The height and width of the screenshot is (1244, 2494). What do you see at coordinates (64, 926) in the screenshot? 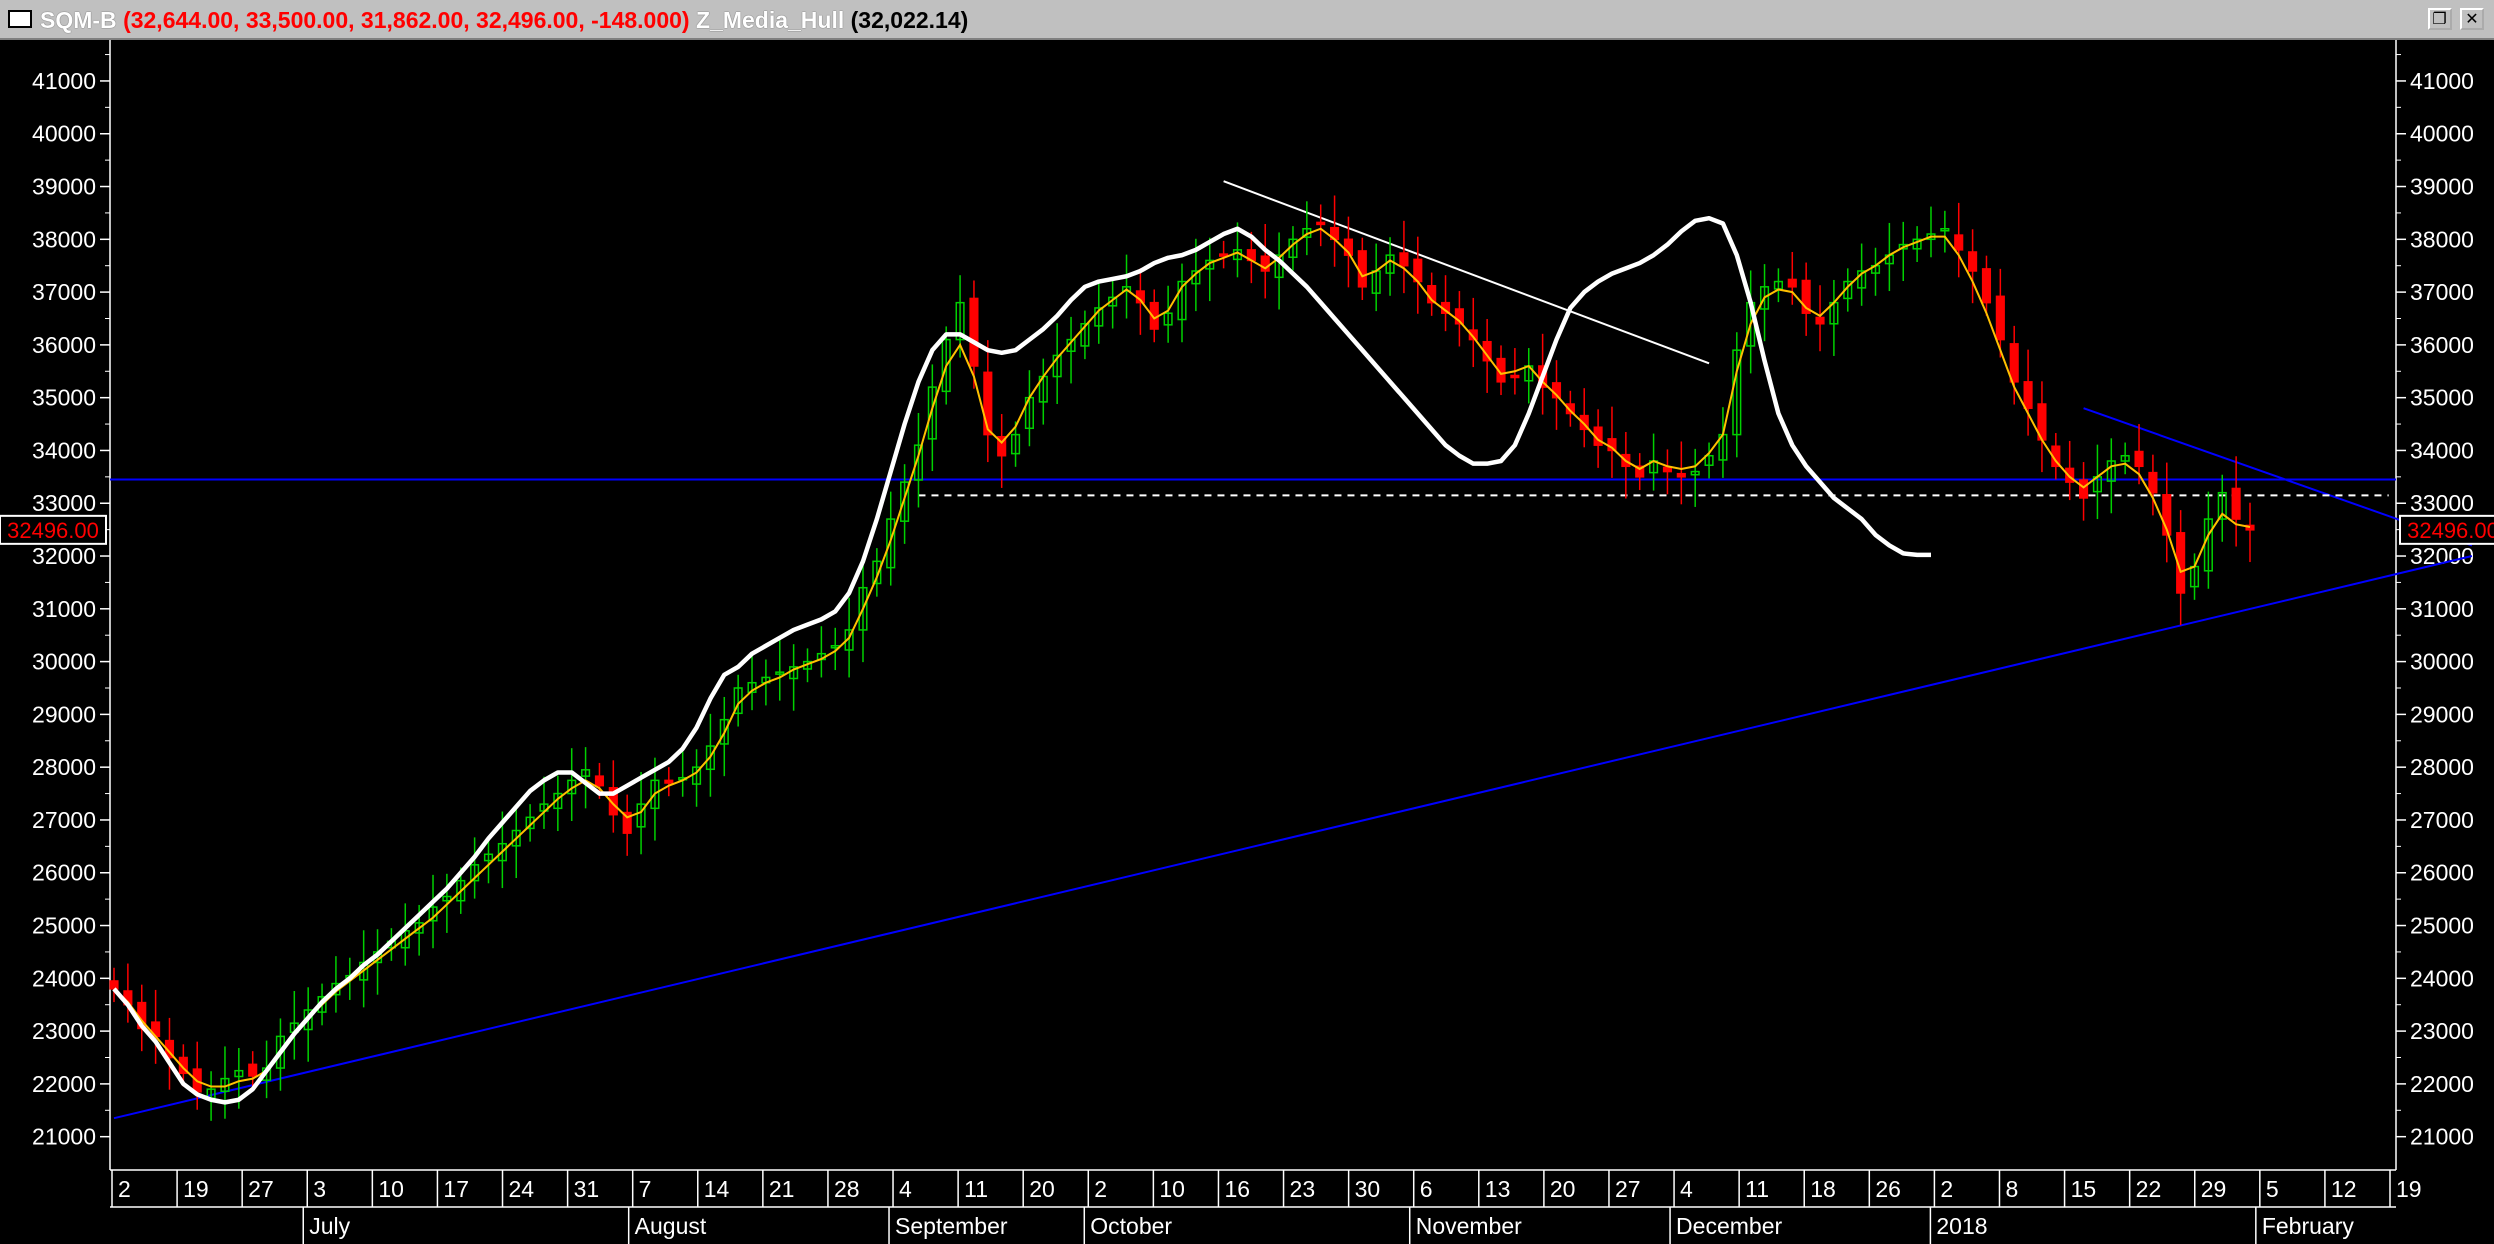
I see `y-tick-label-left: 25000` at bounding box center [64, 926].